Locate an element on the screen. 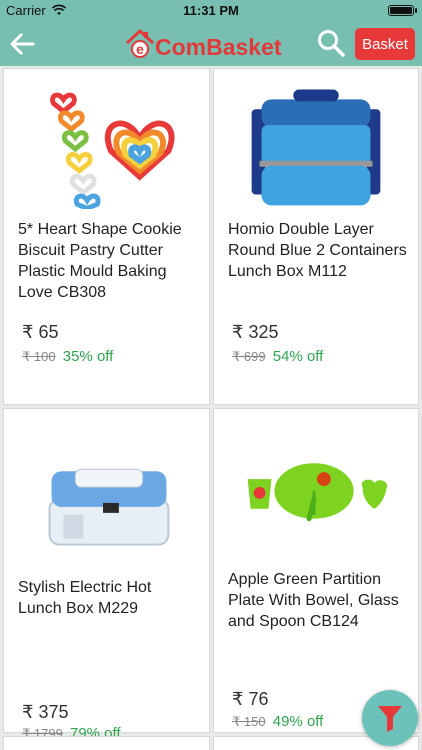  top-nav-bar: e ComBasket Basket is located at coordinates (211, 44).